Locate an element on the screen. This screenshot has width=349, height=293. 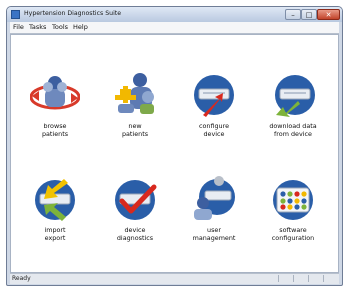
title-bar: Hypertension Diagnostics Suite – □ ✕ is located at coordinates (174, 14).